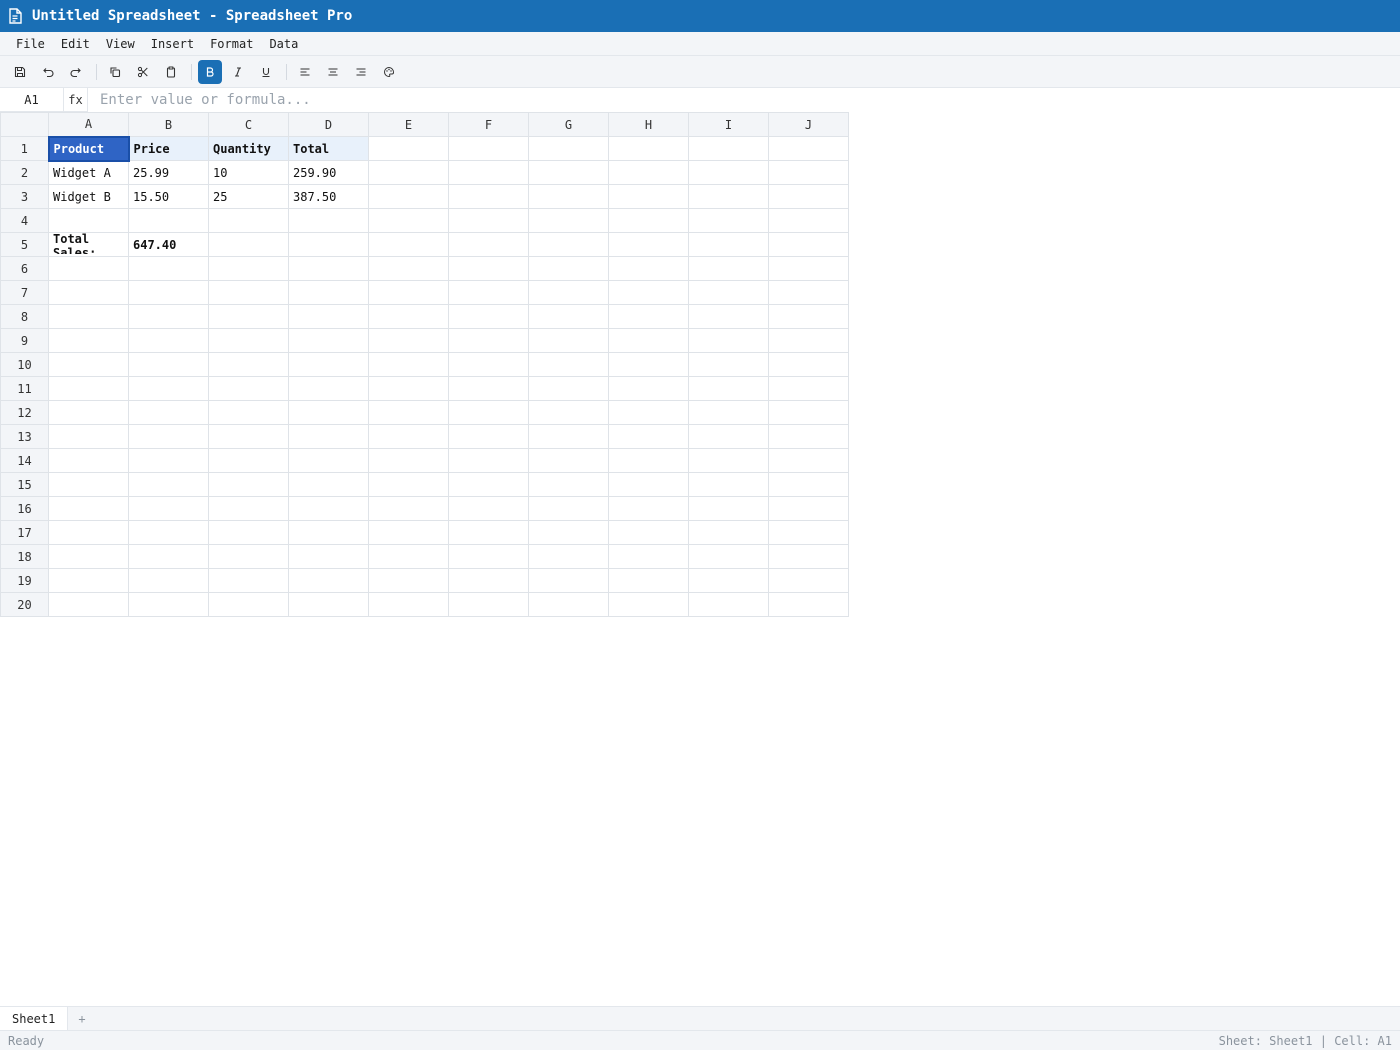 This screenshot has height=1050, width=1400. I want to click on cell-d2: 259.90, so click(328, 172).